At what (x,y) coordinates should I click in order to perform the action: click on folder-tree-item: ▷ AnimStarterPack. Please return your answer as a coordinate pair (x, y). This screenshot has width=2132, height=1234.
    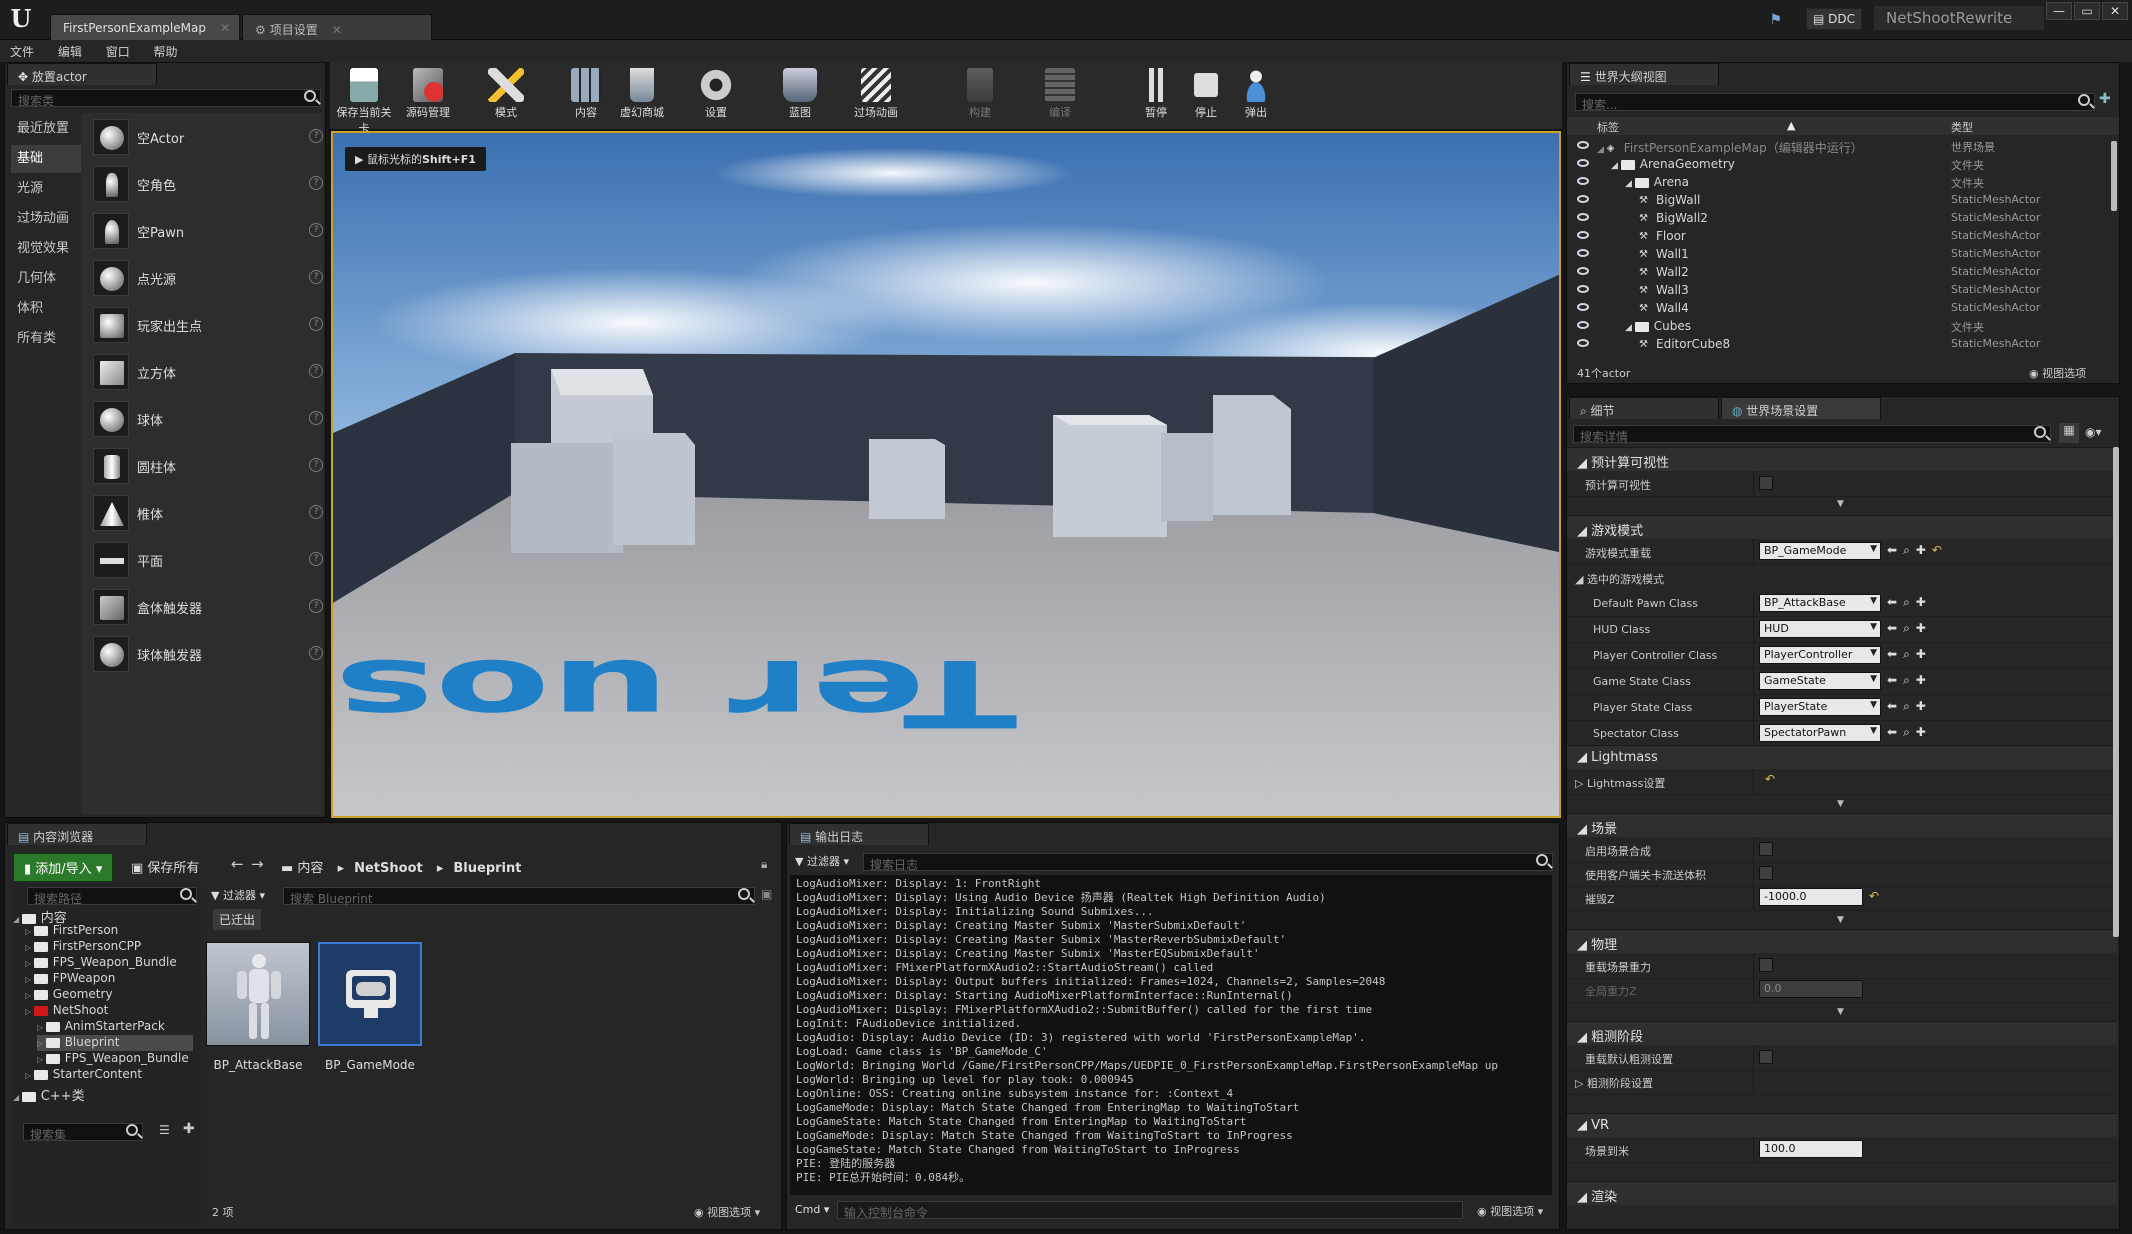
    Looking at the image, I should click on (101, 1027).